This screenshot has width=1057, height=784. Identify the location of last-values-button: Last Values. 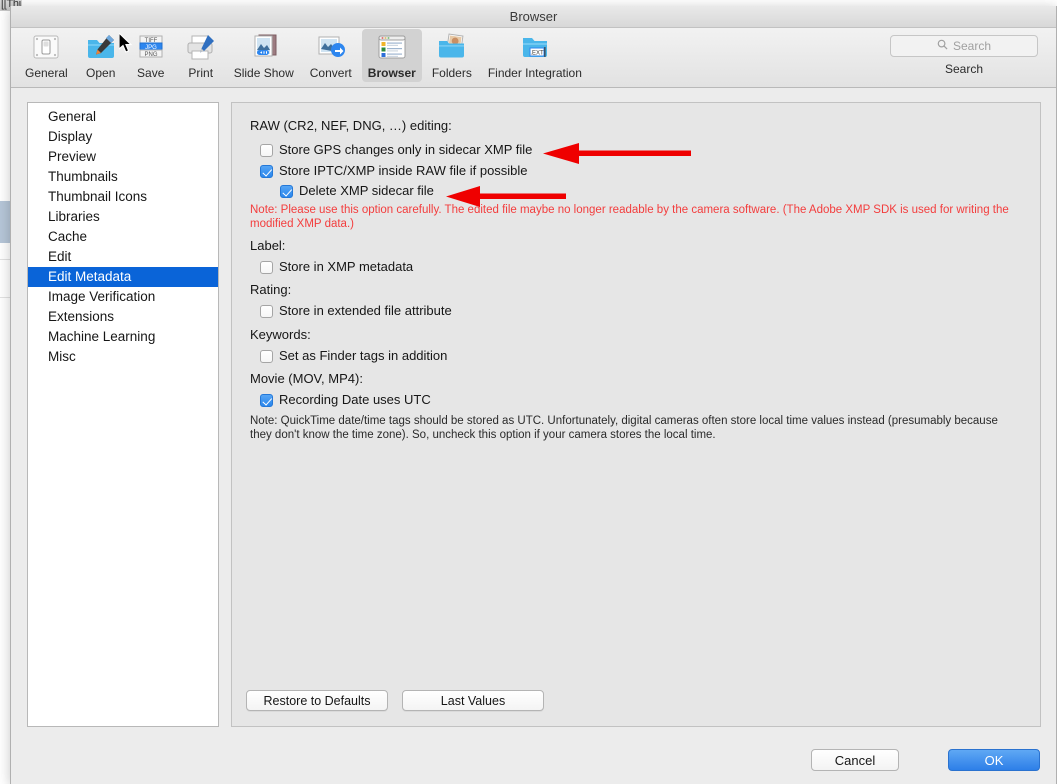
(473, 700).